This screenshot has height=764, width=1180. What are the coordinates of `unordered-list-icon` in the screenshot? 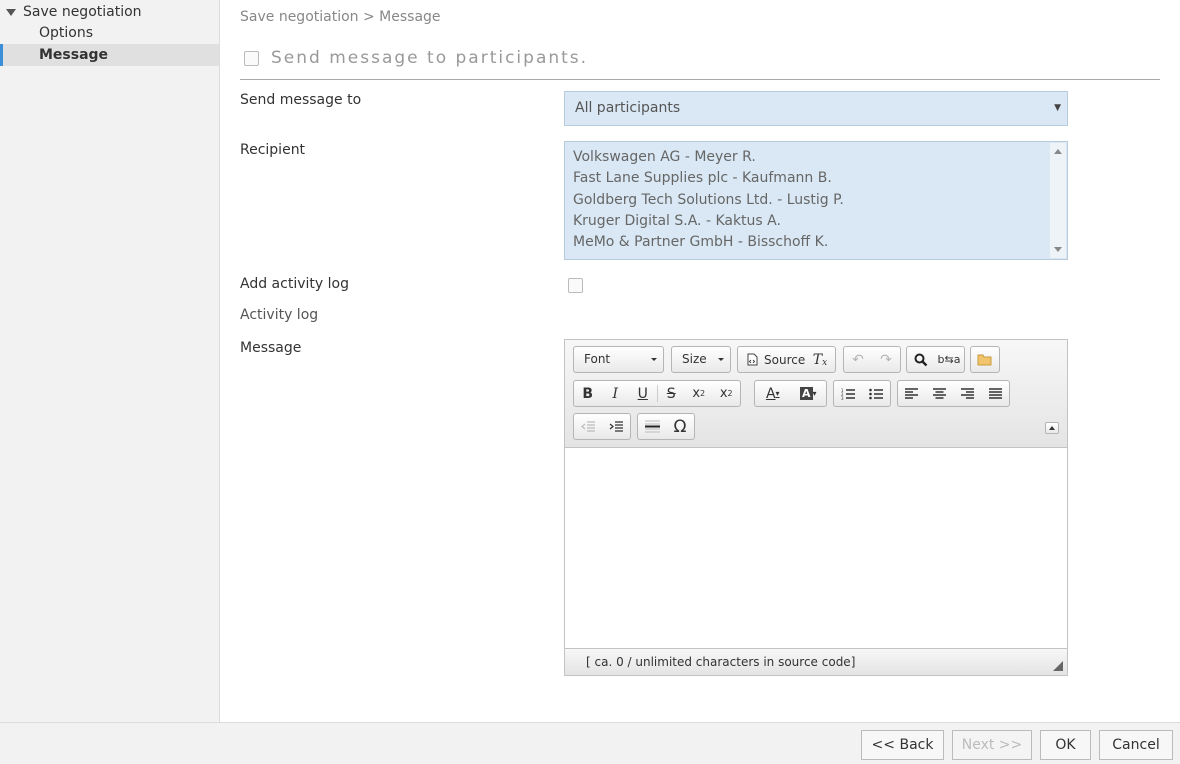 It's located at (876, 393).